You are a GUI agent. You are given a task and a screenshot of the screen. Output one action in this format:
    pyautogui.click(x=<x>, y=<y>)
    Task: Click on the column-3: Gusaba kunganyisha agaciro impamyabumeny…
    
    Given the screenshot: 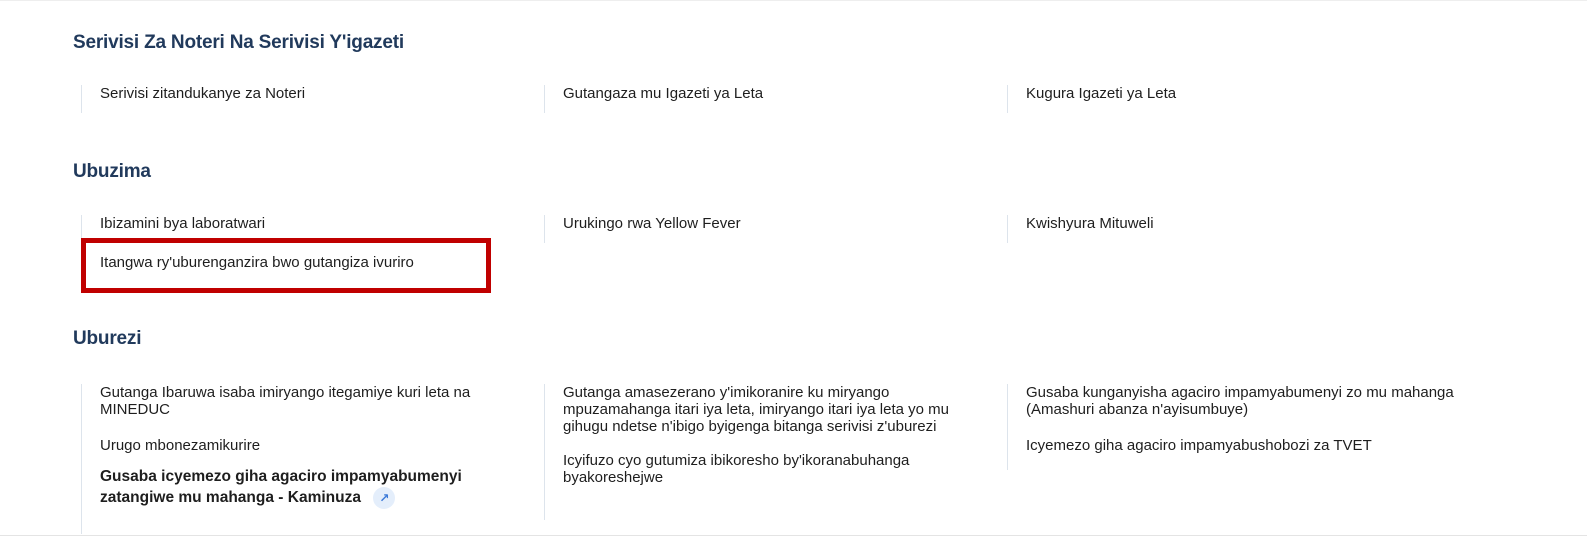 What is the action you would take?
    pyautogui.click(x=1230, y=427)
    